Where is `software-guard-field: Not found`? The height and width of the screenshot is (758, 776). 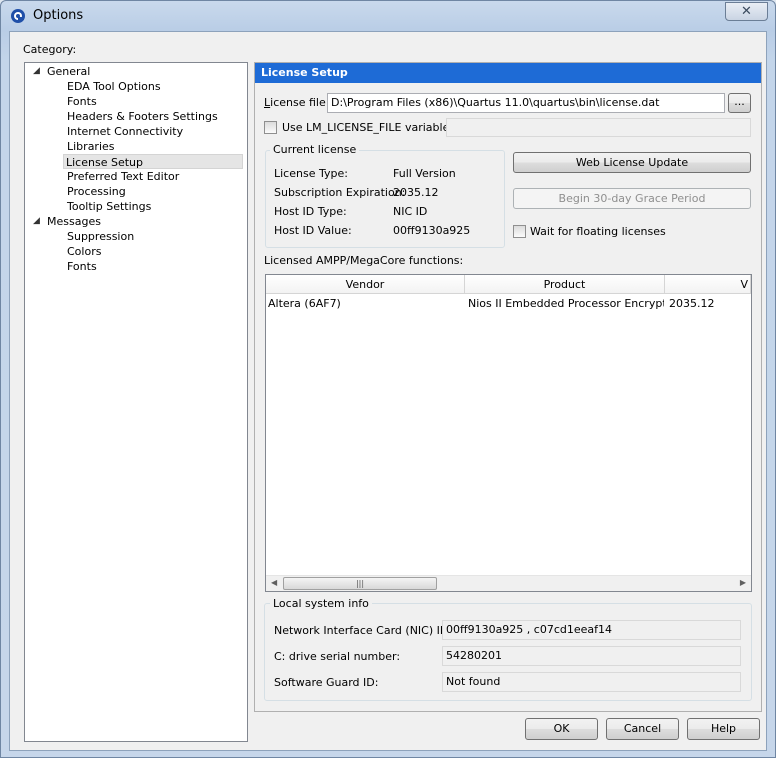
software-guard-field: Not found is located at coordinates (591, 682).